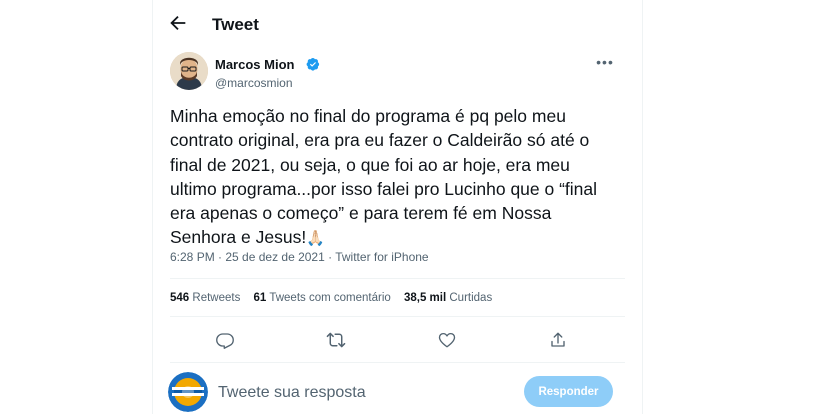 The image size is (828, 414). What do you see at coordinates (313, 64) in the screenshot?
I see `verified-badge-icon` at bounding box center [313, 64].